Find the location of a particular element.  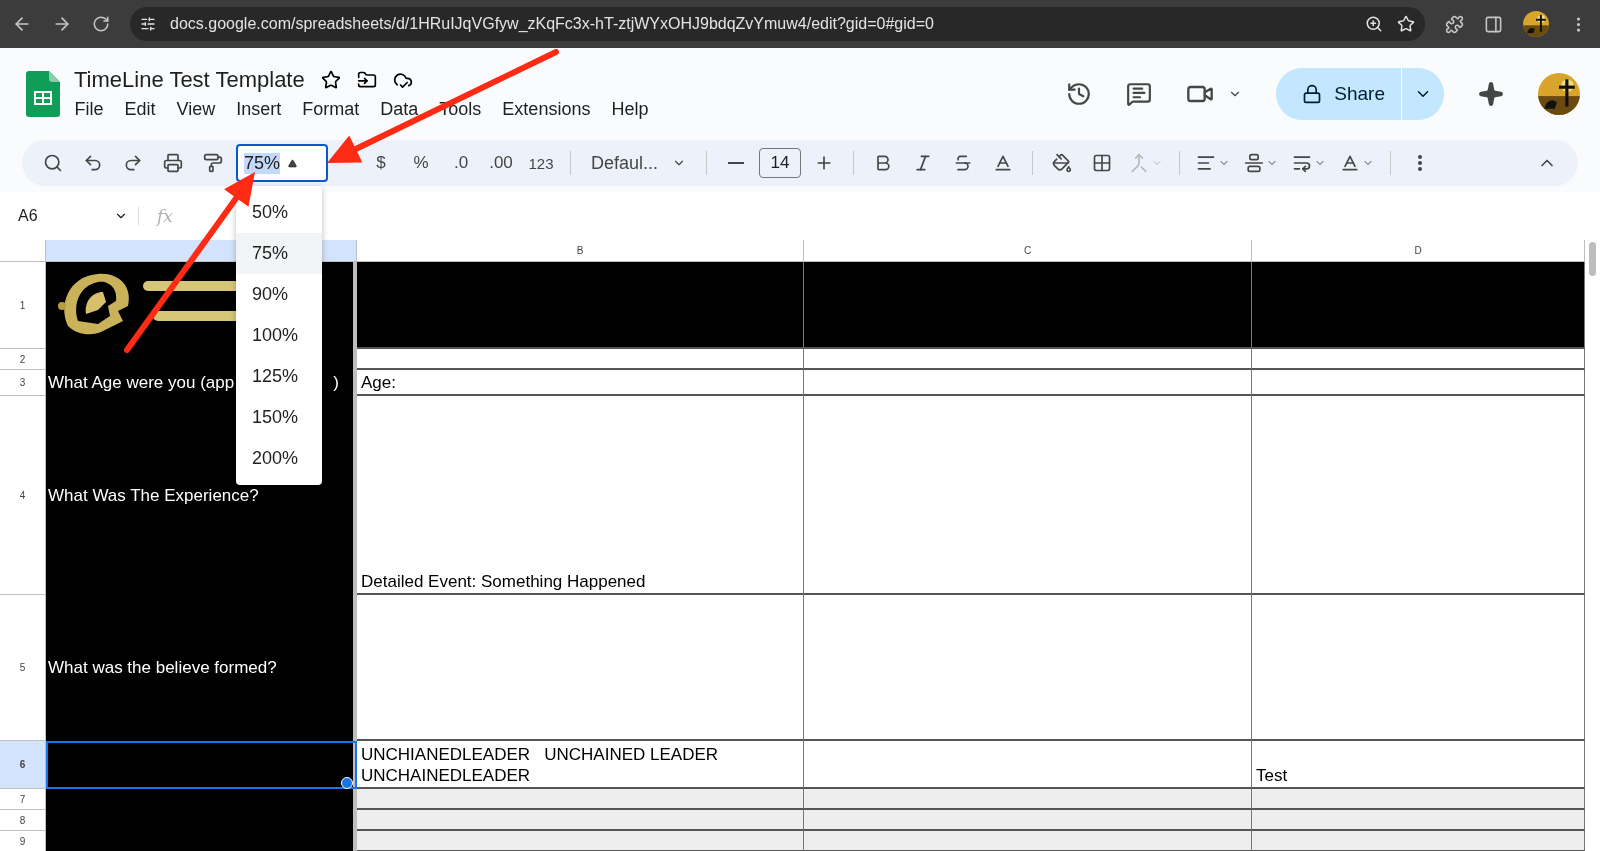

comment-icon is located at coordinates (1139, 94).